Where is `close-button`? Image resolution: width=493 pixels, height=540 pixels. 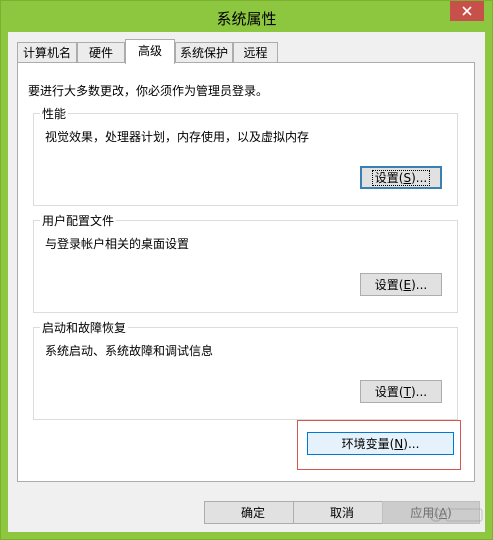
close-button is located at coordinates (467, 11).